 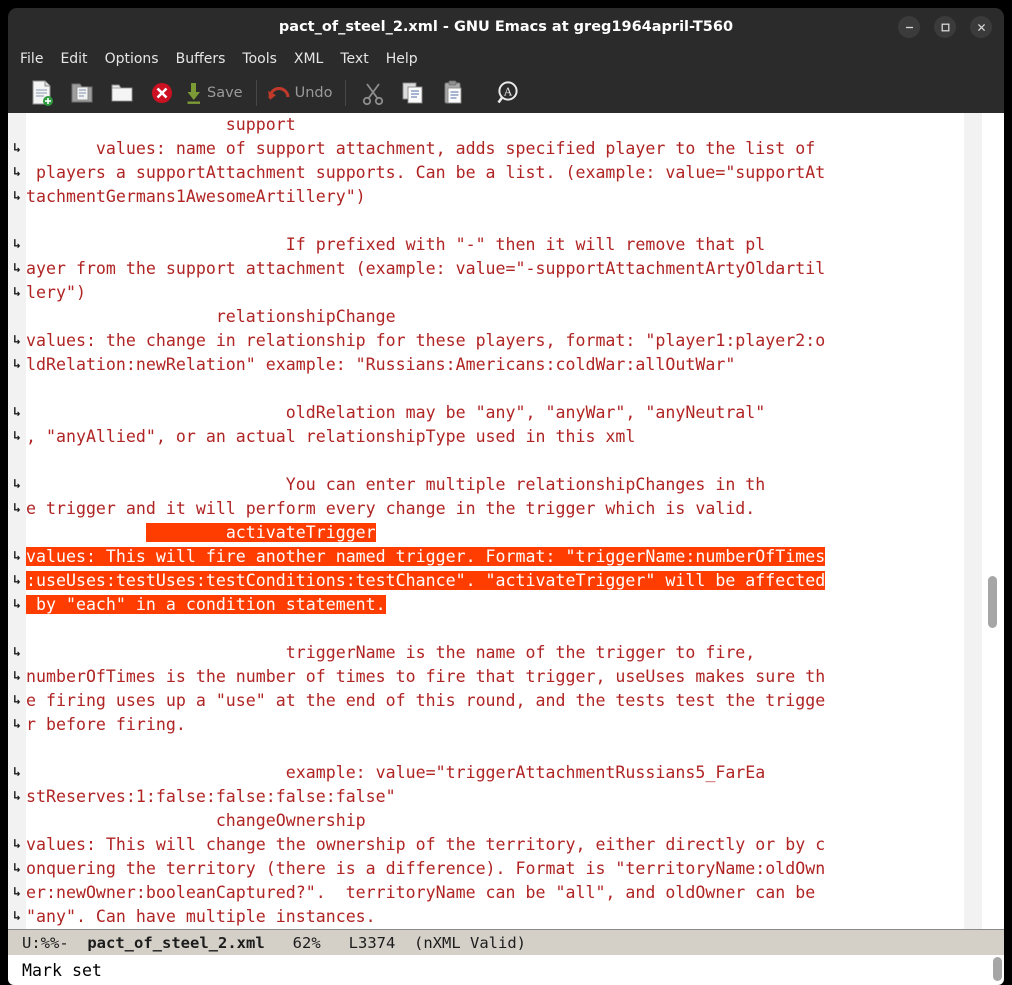 I want to click on save-button: Save, so click(x=215, y=93).